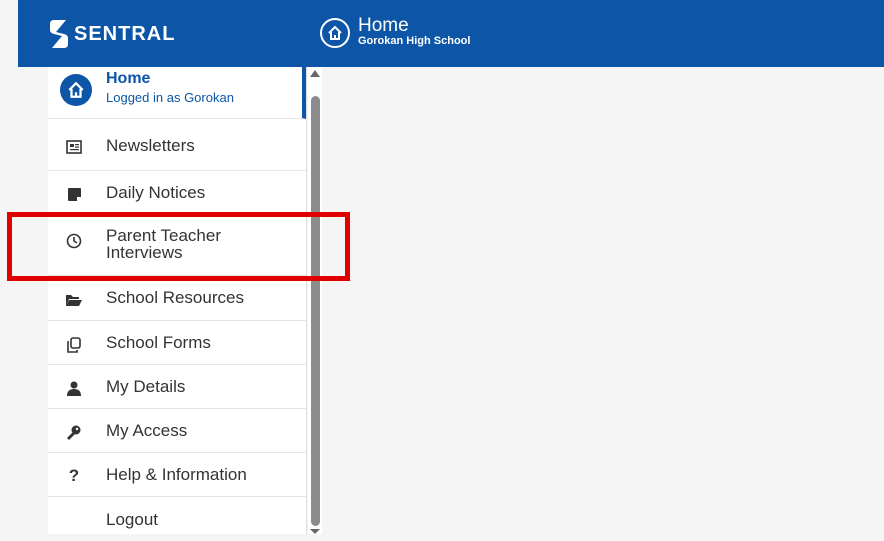 This screenshot has width=884, height=541. What do you see at coordinates (74, 345) in the screenshot?
I see `copy-icon` at bounding box center [74, 345].